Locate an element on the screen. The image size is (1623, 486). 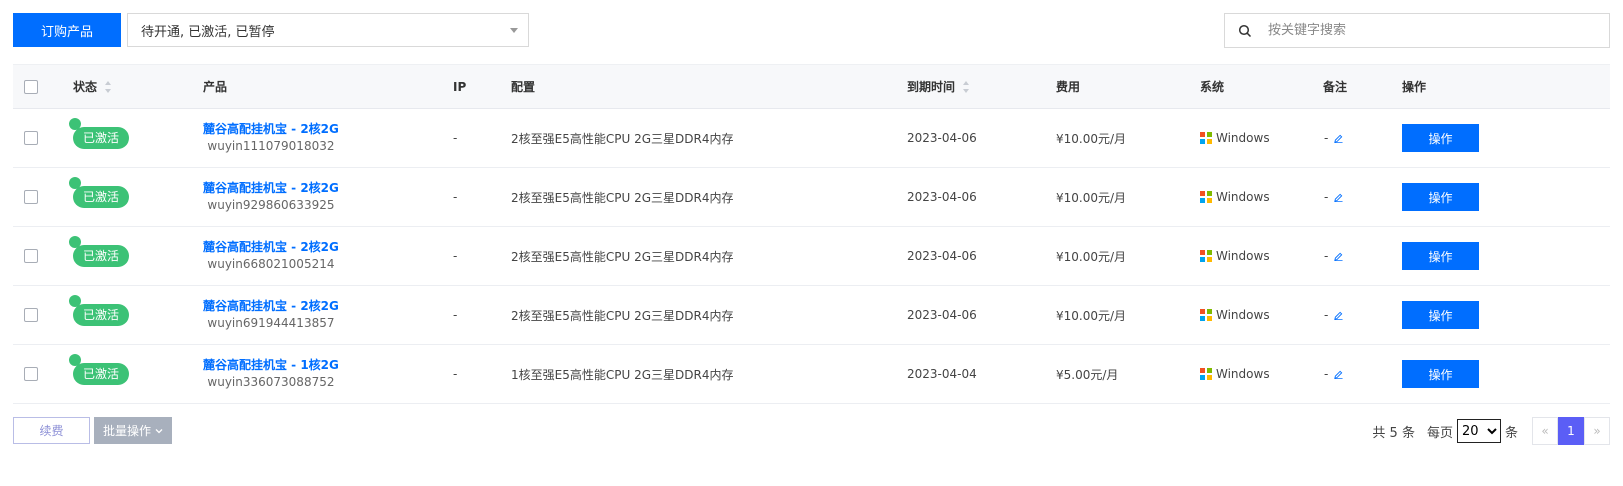
toolbar: 订购产品 待开通, 已激活, 已暂停 is located at coordinates (811, 30).